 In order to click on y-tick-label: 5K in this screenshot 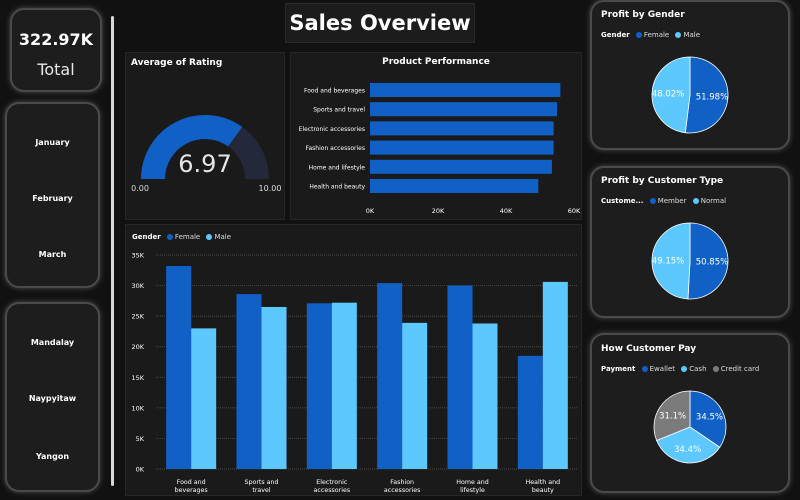, I will do `click(140, 439)`.